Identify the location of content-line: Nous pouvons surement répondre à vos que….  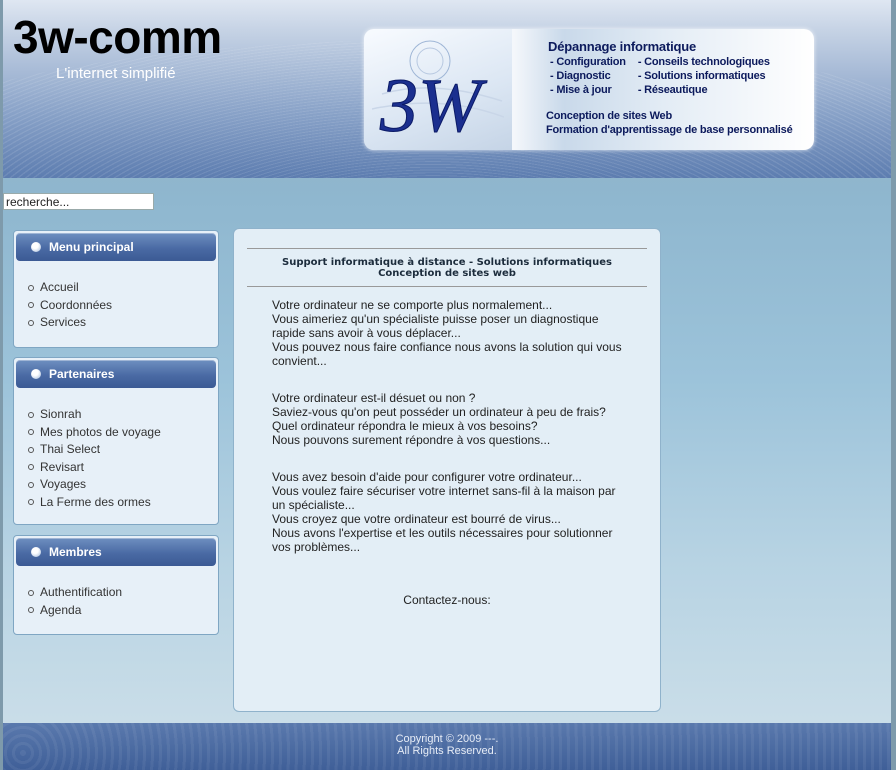
(411, 440).